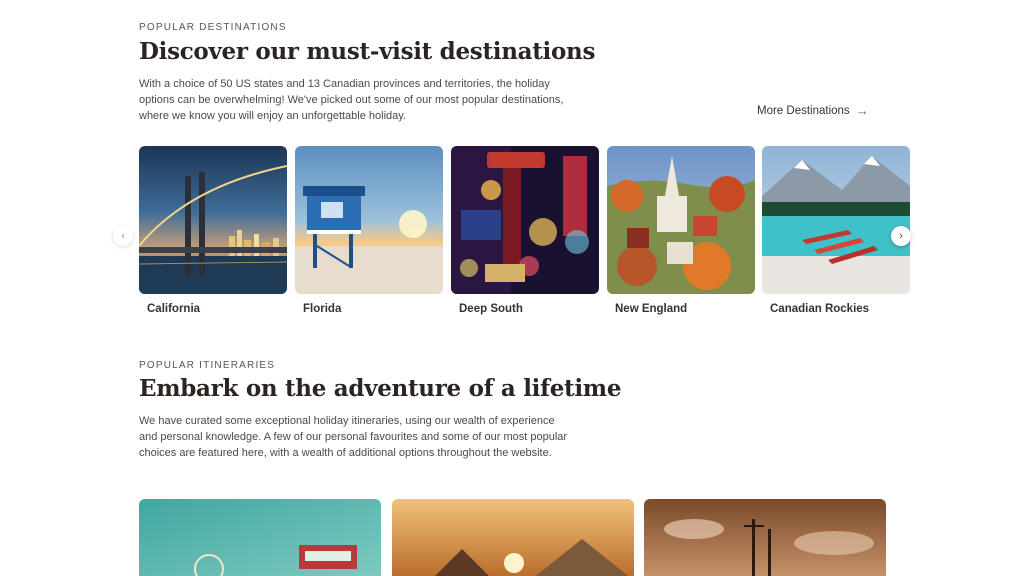  I want to click on destination-label: Florida, so click(322, 309).